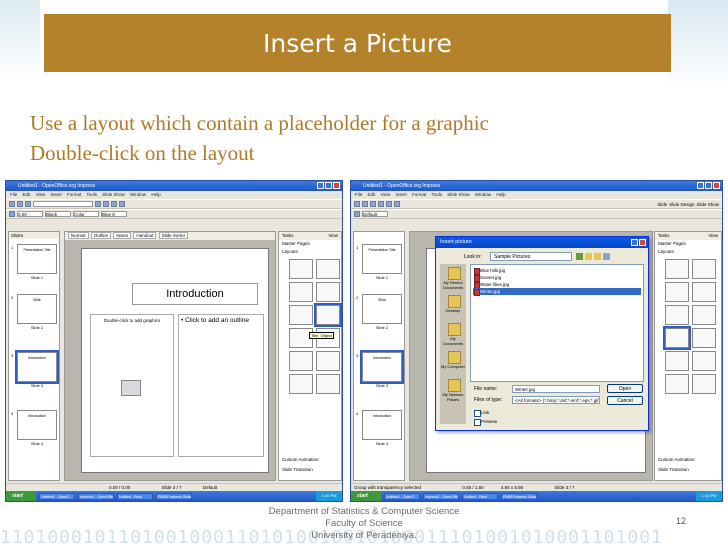 This screenshot has width=728, height=546. What do you see at coordinates (579, 256) in the screenshot?
I see `back-icon` at bounding box center [579, 256].